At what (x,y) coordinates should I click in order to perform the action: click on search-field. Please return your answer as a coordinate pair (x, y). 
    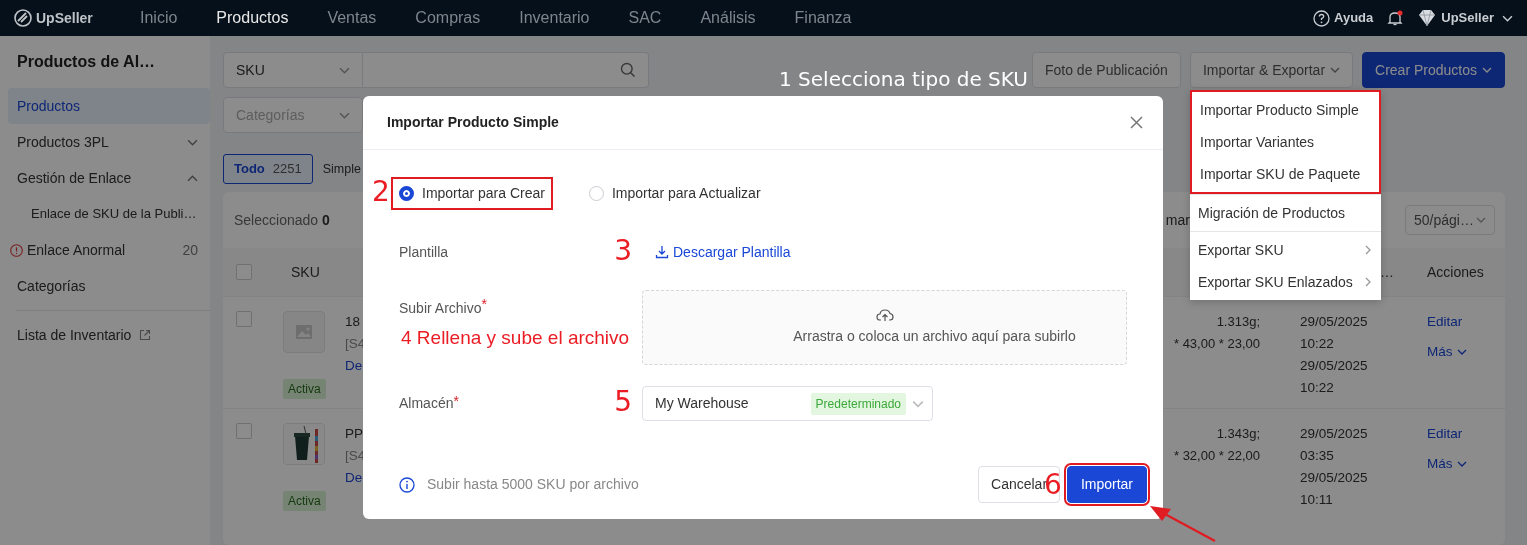
    Looking at the image, I should click on (506, 70).